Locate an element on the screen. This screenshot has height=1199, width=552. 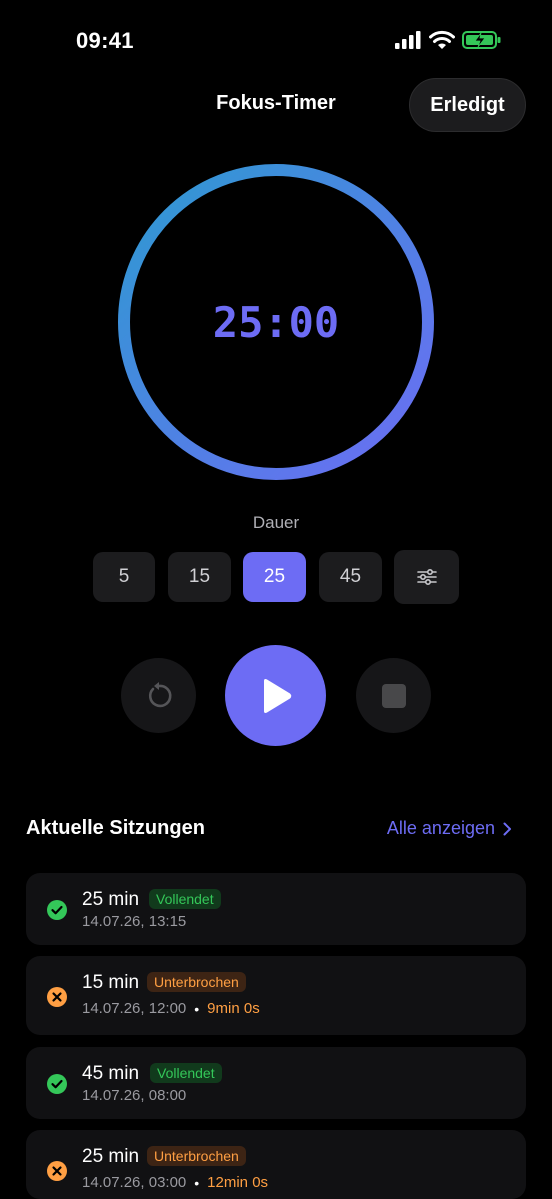
sessions-title: Aktuelle Sitzungen is located at coordinates (115, 828).